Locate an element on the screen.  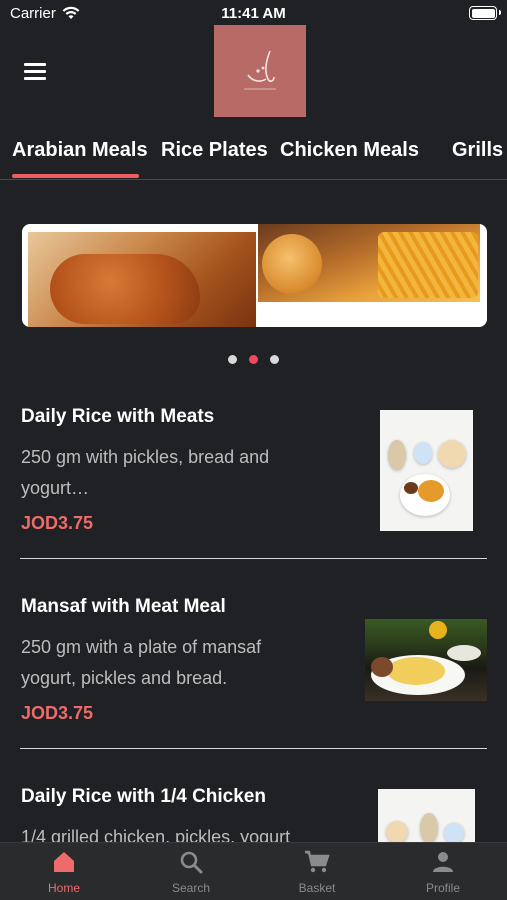
search-icon is located at coordinates (191, 862).